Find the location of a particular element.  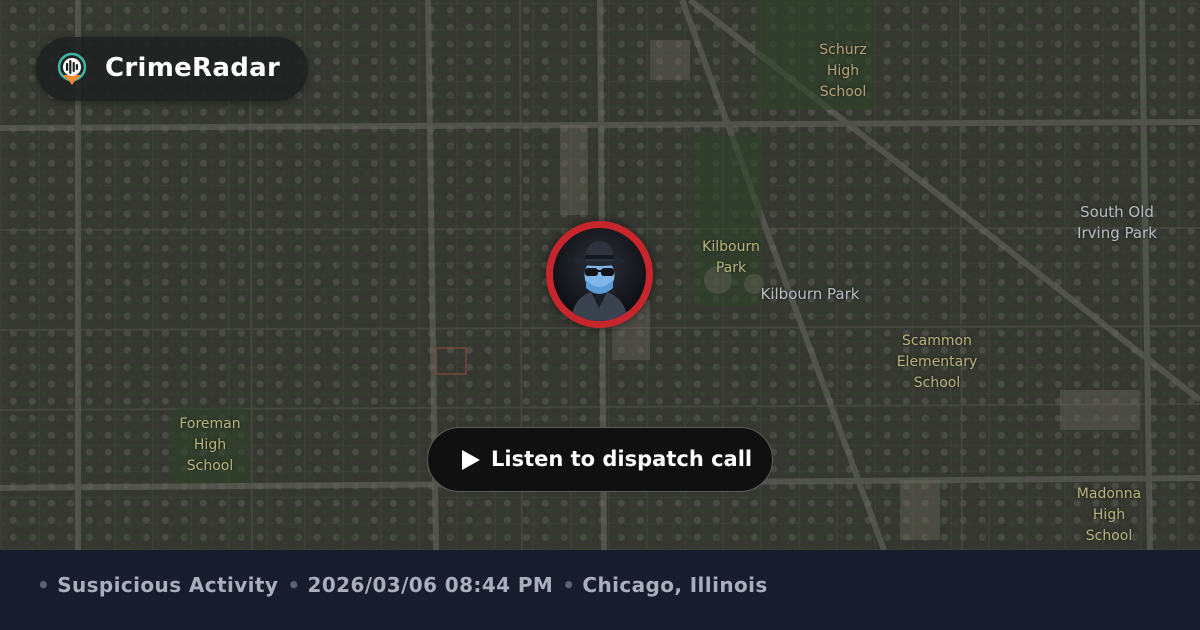

map-label-kilbourn-park-short: Kilbourn Park is located at coordinates (731, 257).